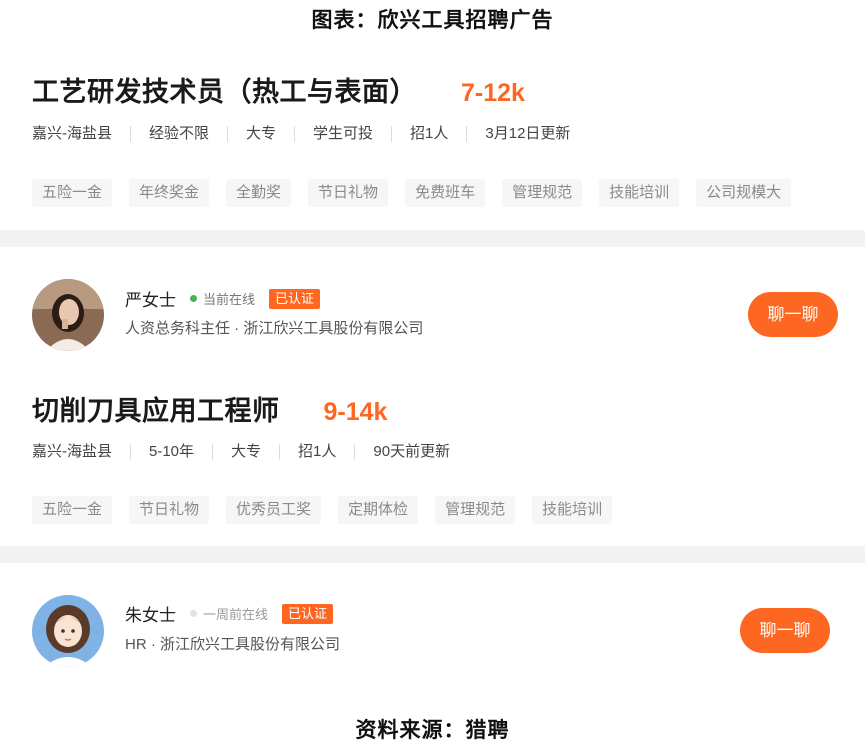 The height and width of the screenshot is (747, 865). Describe the element at coordinates (432, 730) in the screenshot. I see `source-caption: 资料来源：猎聘` at that location.